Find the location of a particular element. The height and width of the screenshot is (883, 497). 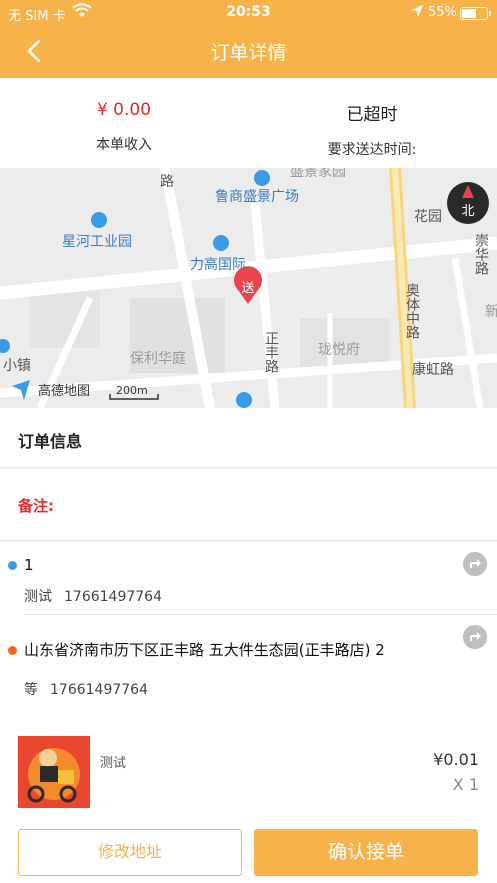

map-label-road: 路 is located at coordinates (167, 182).